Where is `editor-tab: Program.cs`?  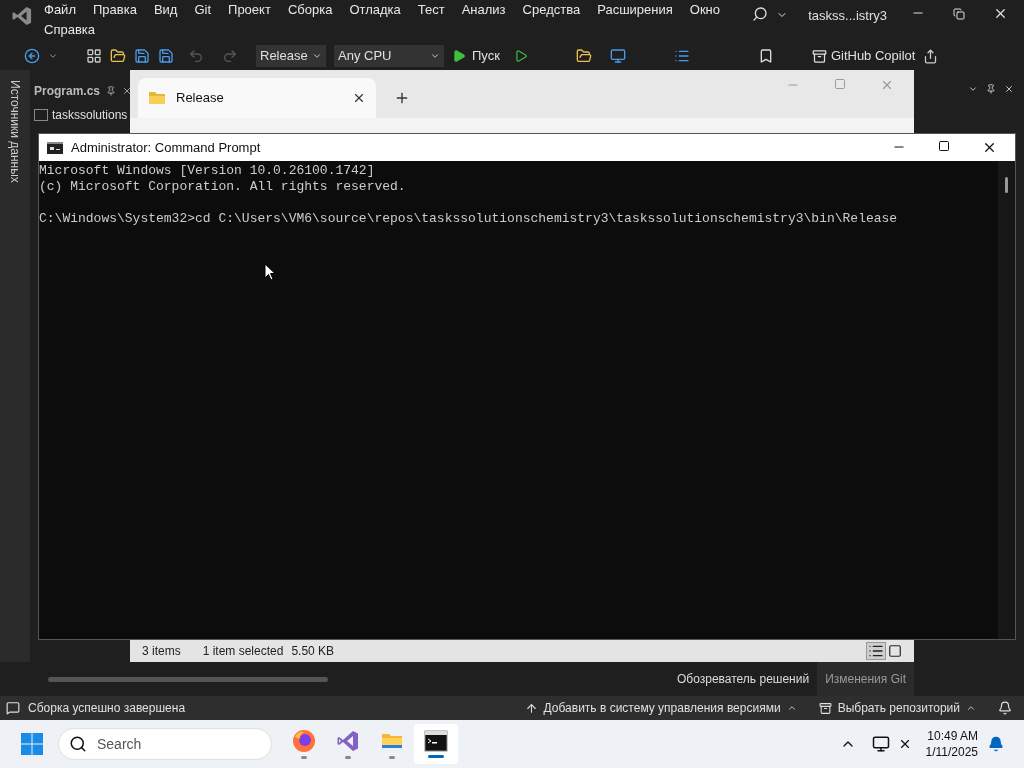
editor-tab: Program.cs is located at coordinates (83, 91).